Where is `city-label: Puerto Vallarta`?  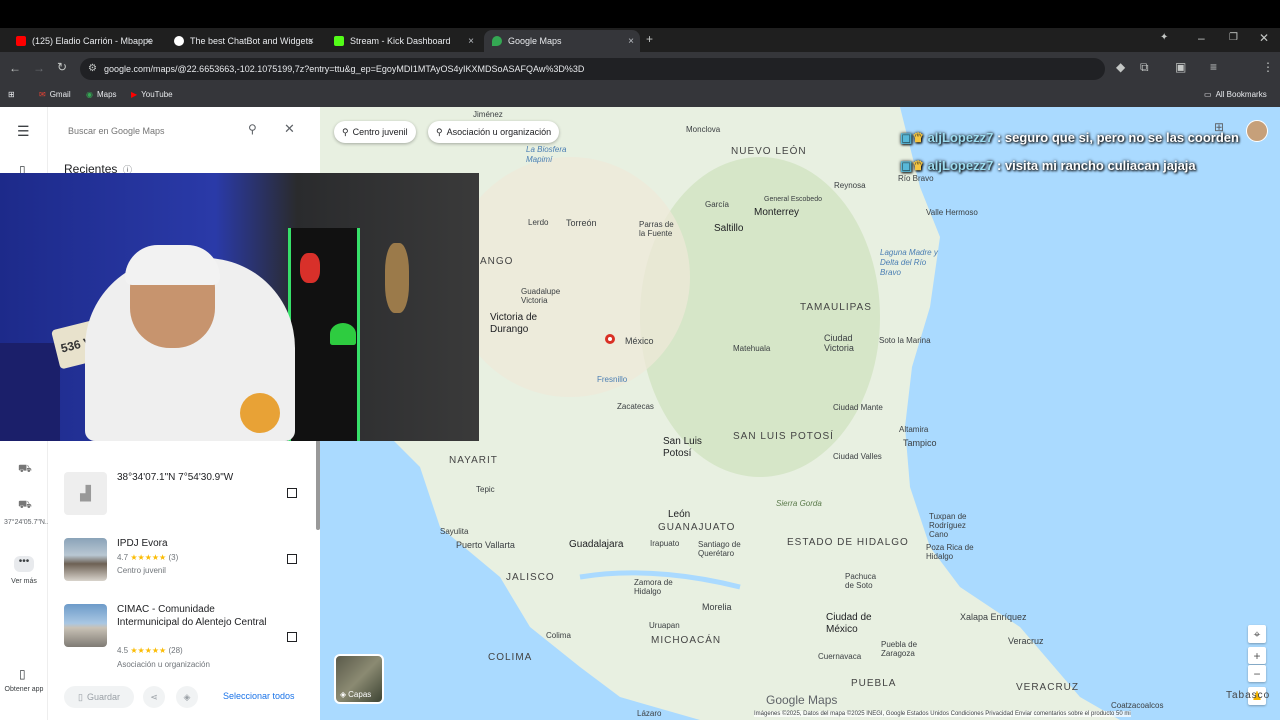
city-label: Puerto Vallarta is located at coordinates (485, 545).